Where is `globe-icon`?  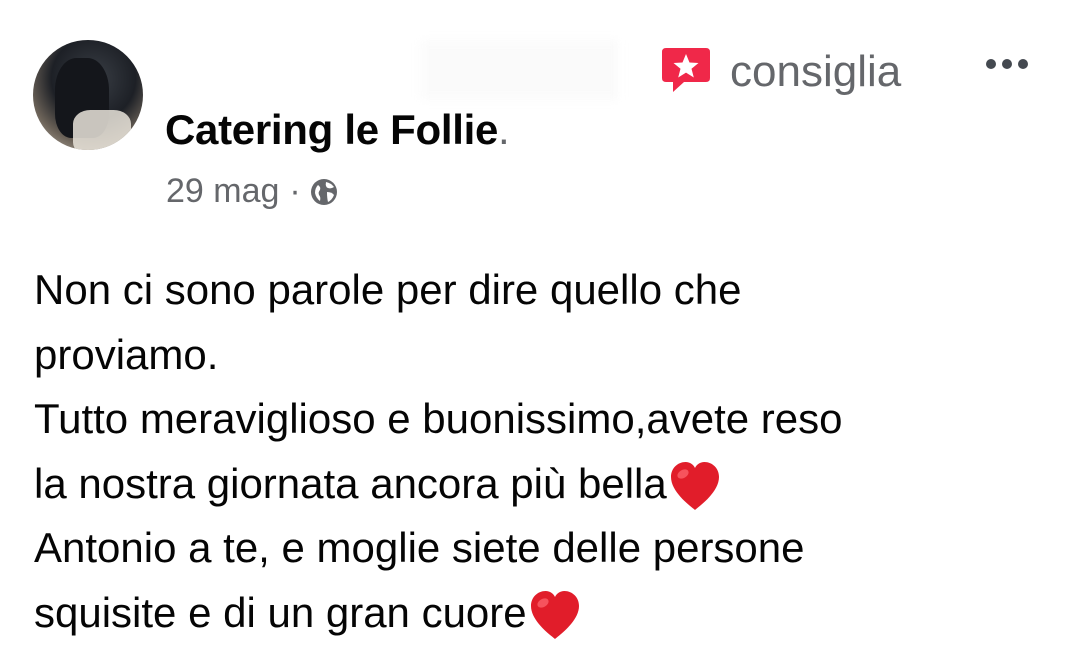 globe-icon is located at coordinates (324, 192).